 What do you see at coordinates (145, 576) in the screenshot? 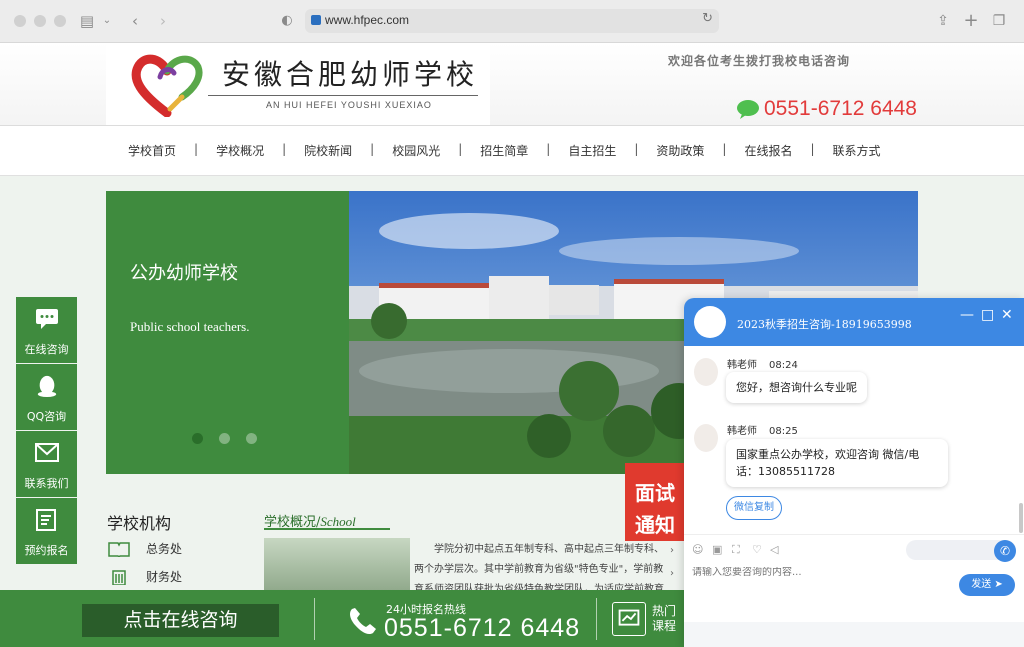
I see `org-item-finance: 财务处` at bounding box center [145, 576].